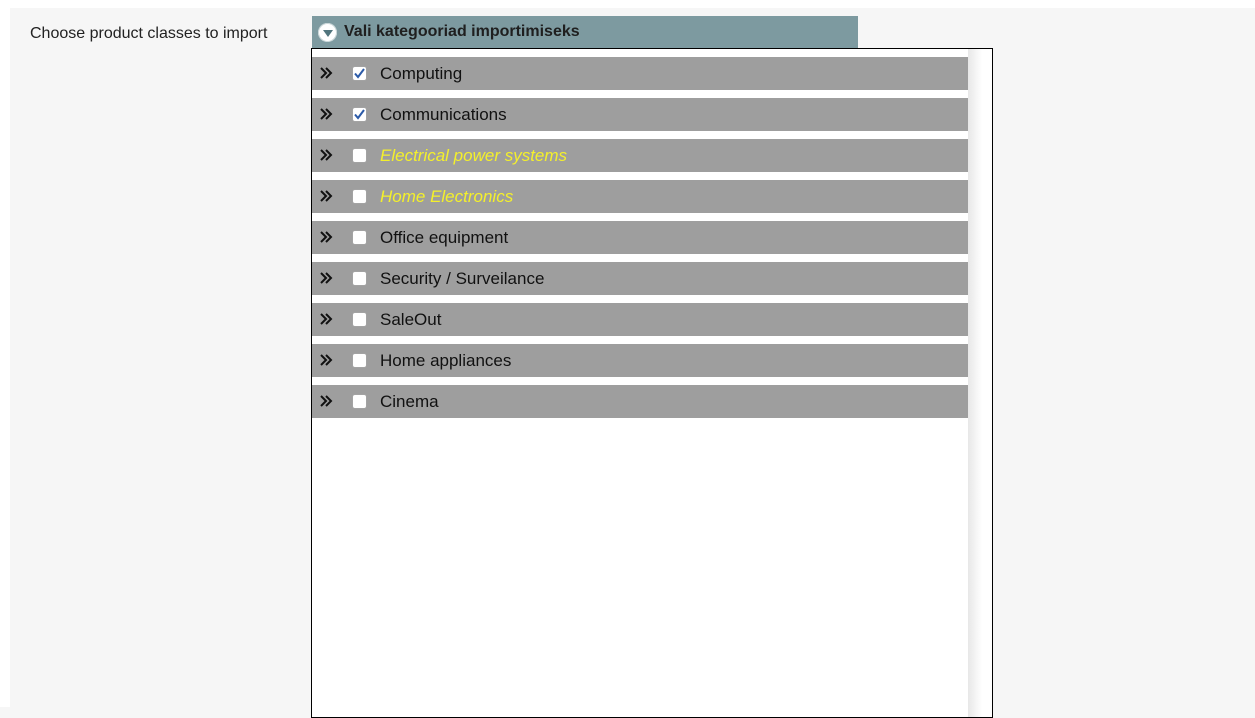  Describe the element at coordinates (627, 4) in the screenshot. I see `page-top-strip` at that location.